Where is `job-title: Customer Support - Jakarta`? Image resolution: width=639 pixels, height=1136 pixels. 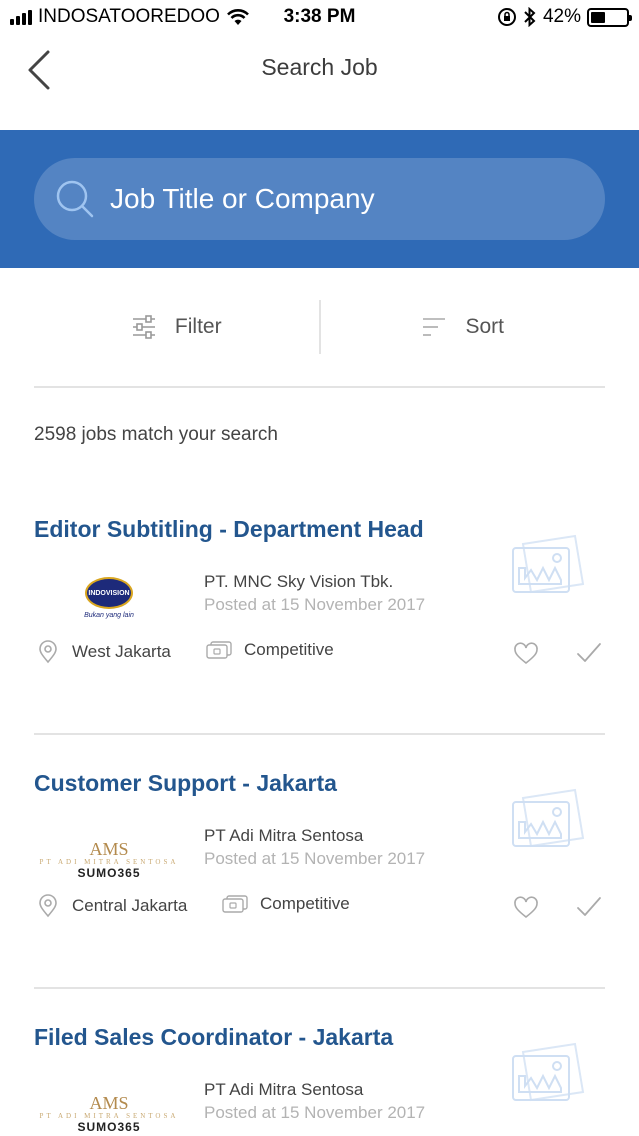 job-title: Customer Support - Jakarta is located at coordinates (185, 783).